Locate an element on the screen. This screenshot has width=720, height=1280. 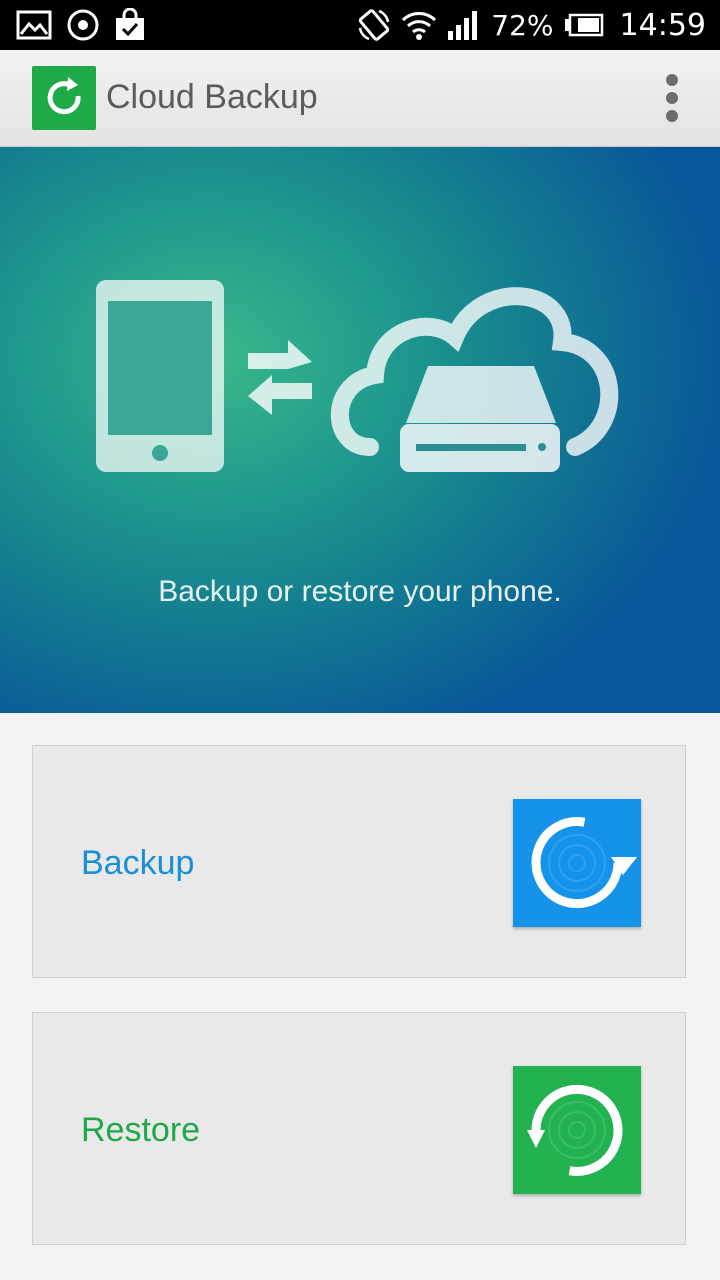
phone-icon is located at coordinates (160, 376).